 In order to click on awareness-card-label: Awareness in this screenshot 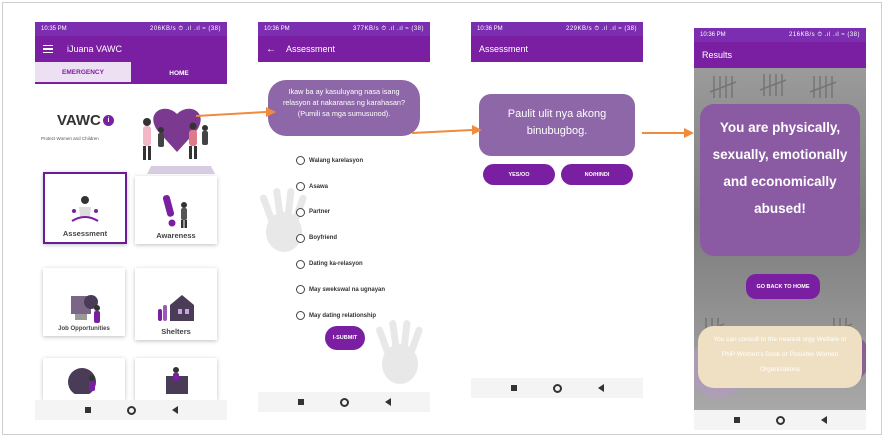, I will do `click(176, 235)`.